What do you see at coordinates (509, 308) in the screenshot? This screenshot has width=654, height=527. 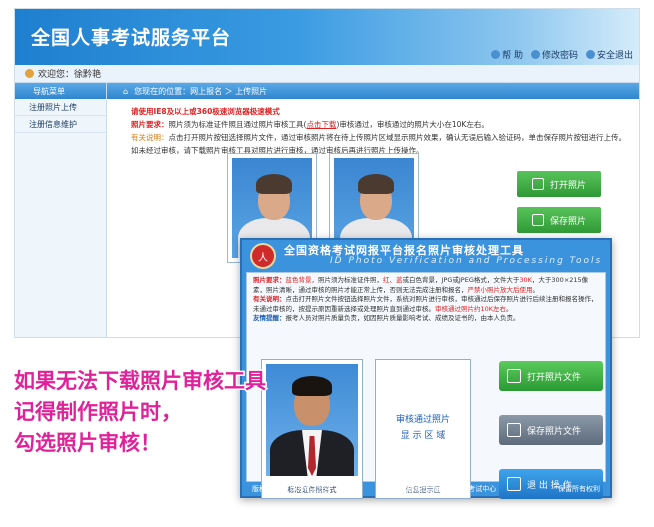 I see `inst-c: 。` at bounding box center [509, 308].